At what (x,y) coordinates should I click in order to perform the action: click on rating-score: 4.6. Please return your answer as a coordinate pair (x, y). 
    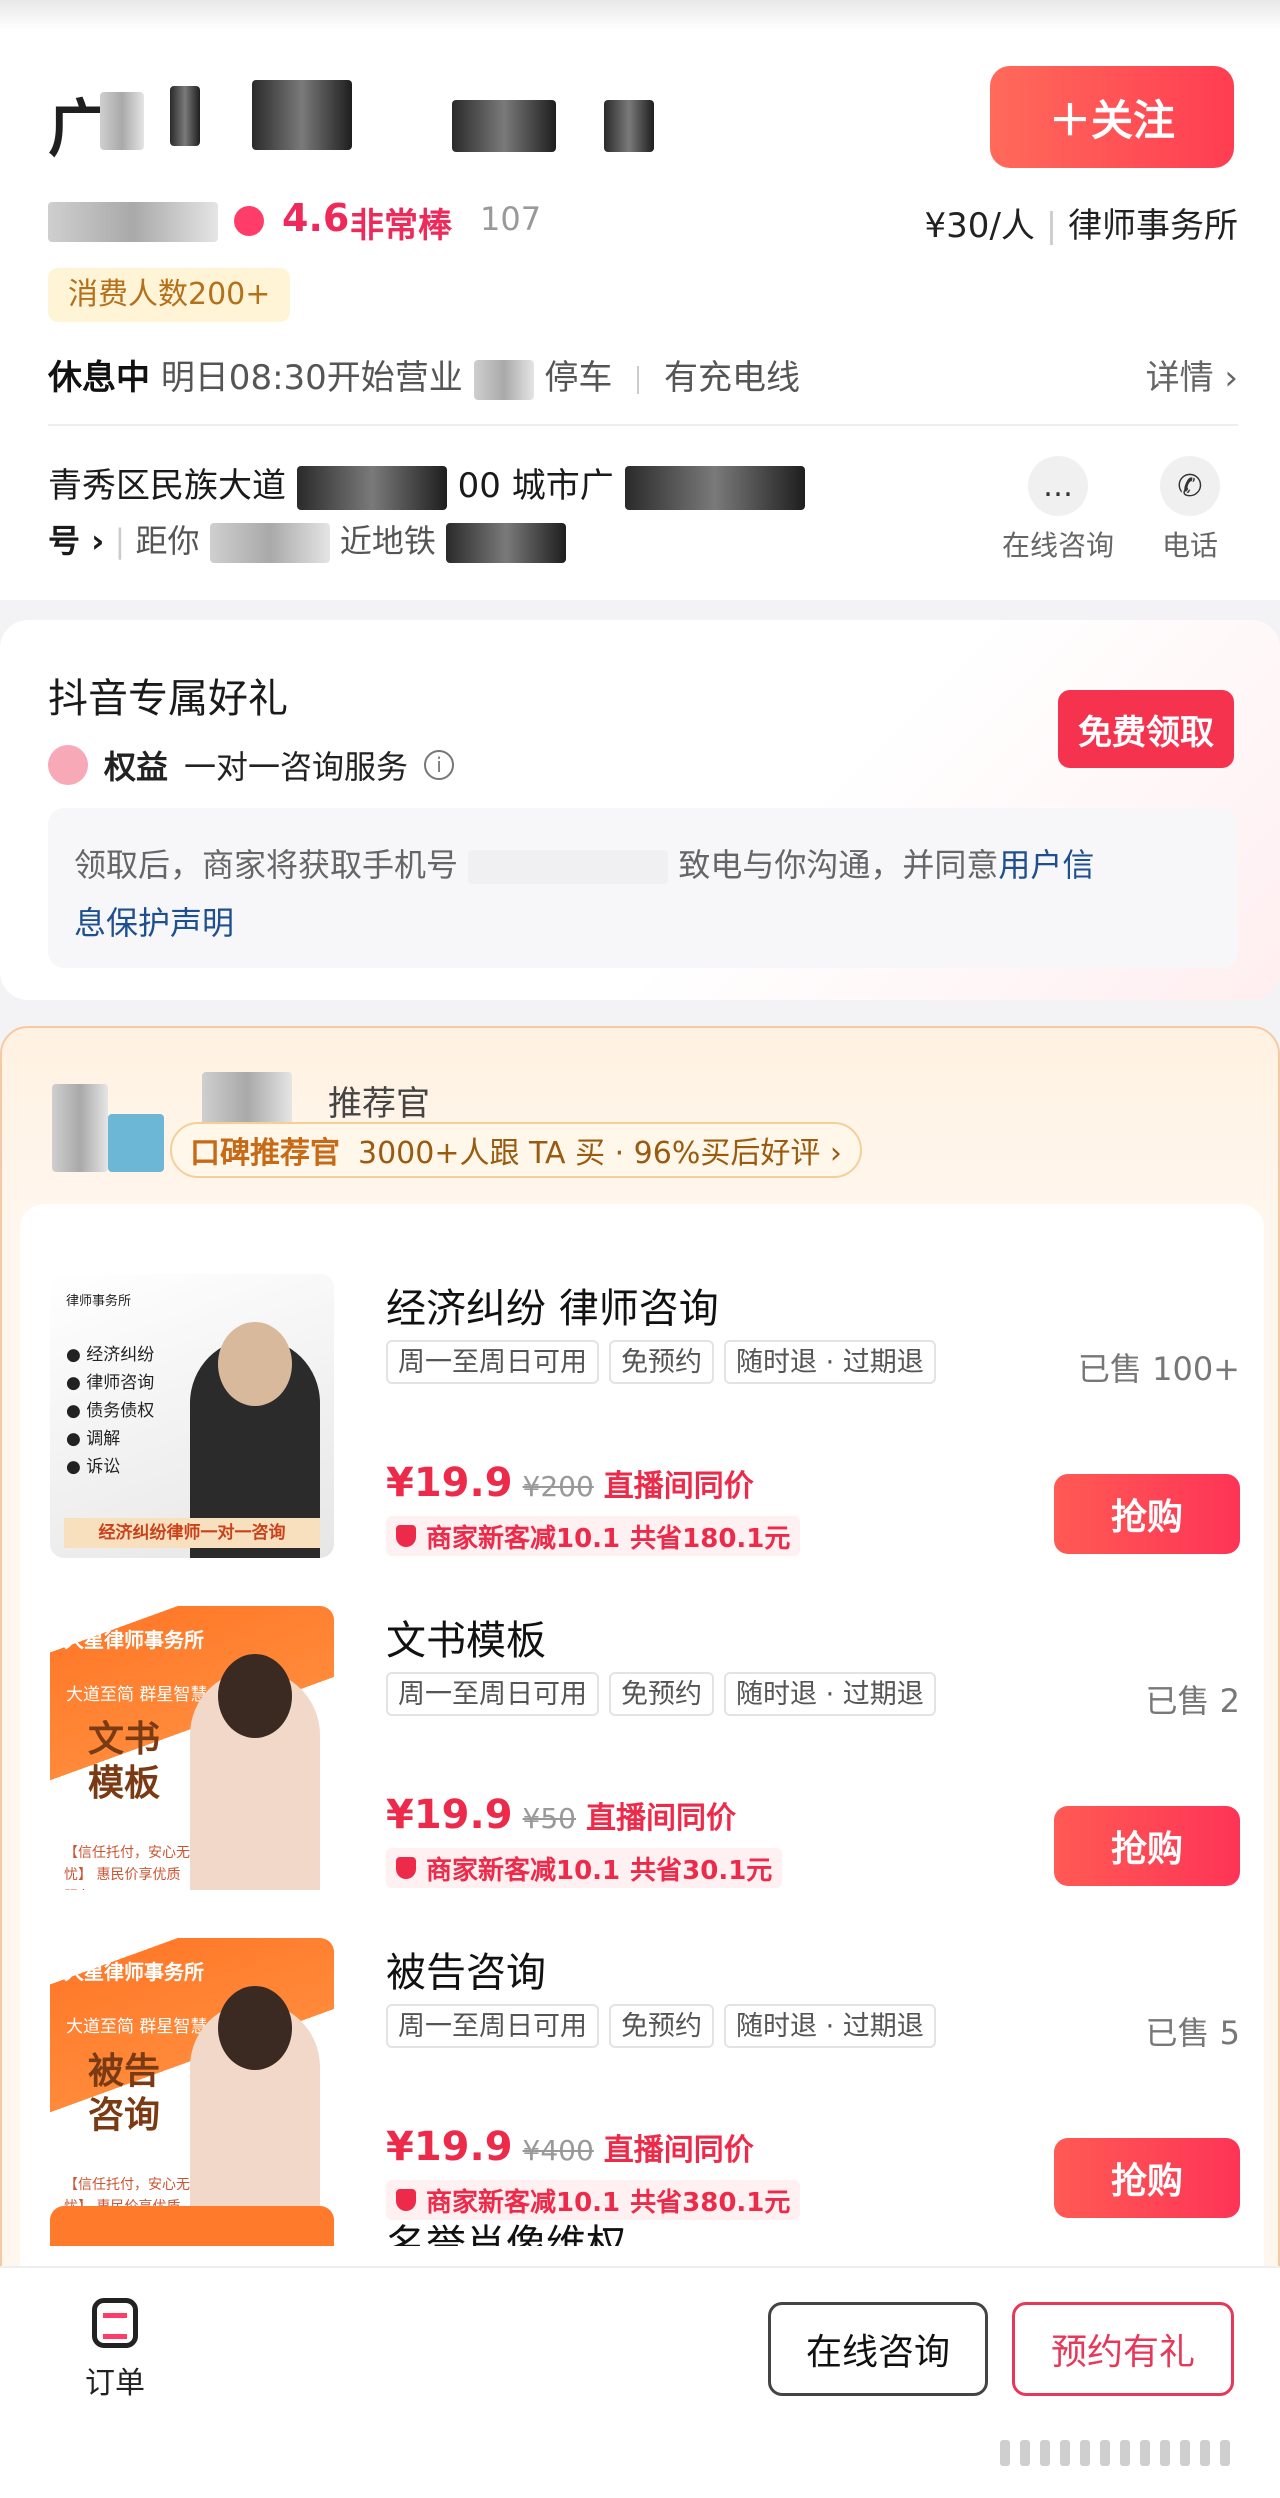
    Looking at the image, I should click on (316, 218).